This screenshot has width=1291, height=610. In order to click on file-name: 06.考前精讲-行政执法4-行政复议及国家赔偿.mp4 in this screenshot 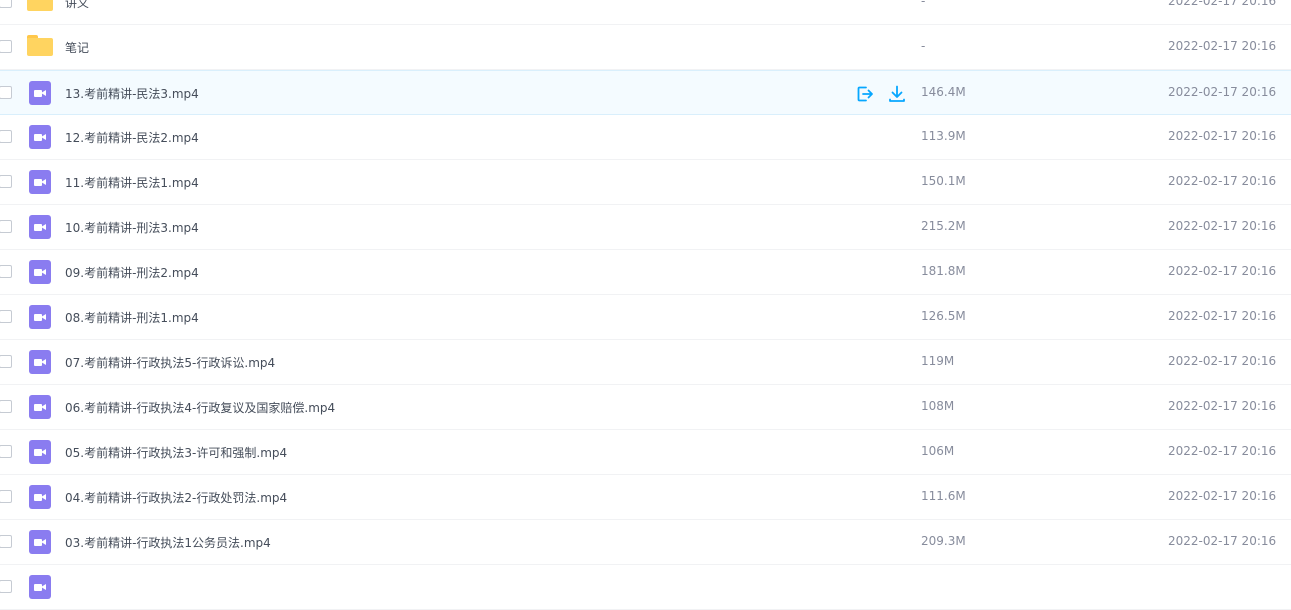, I will do `click(200, 407)`.